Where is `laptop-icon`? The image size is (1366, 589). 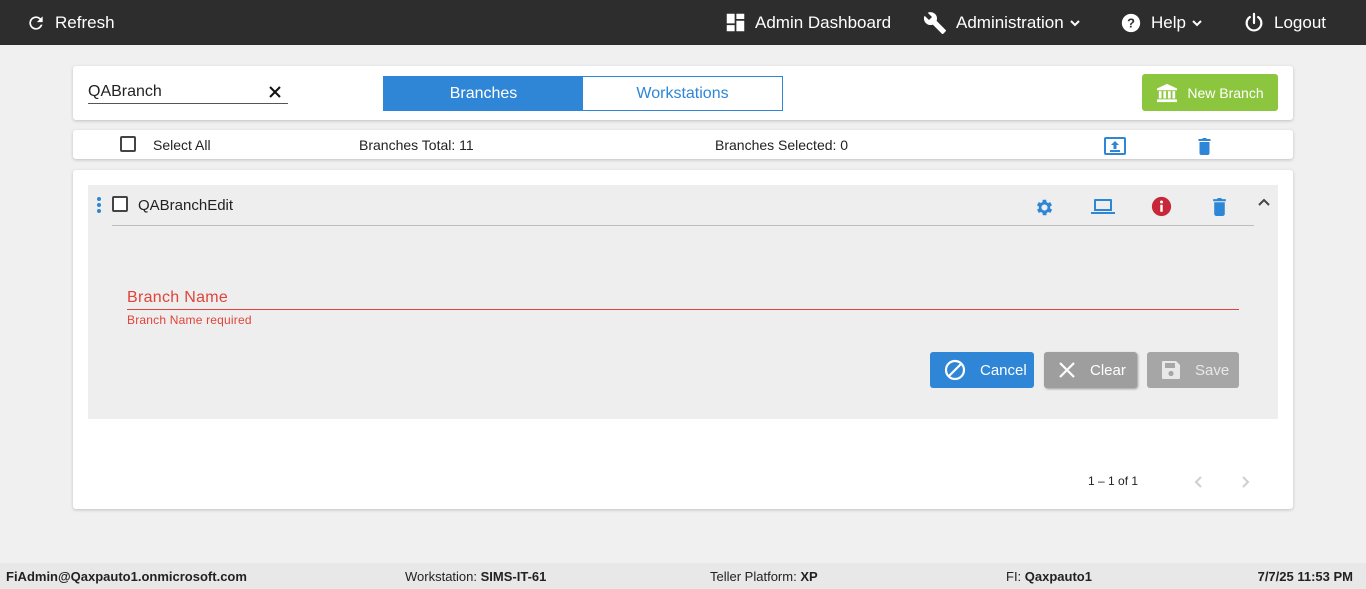
laptop-icon is located at coordinates (1103, 207).